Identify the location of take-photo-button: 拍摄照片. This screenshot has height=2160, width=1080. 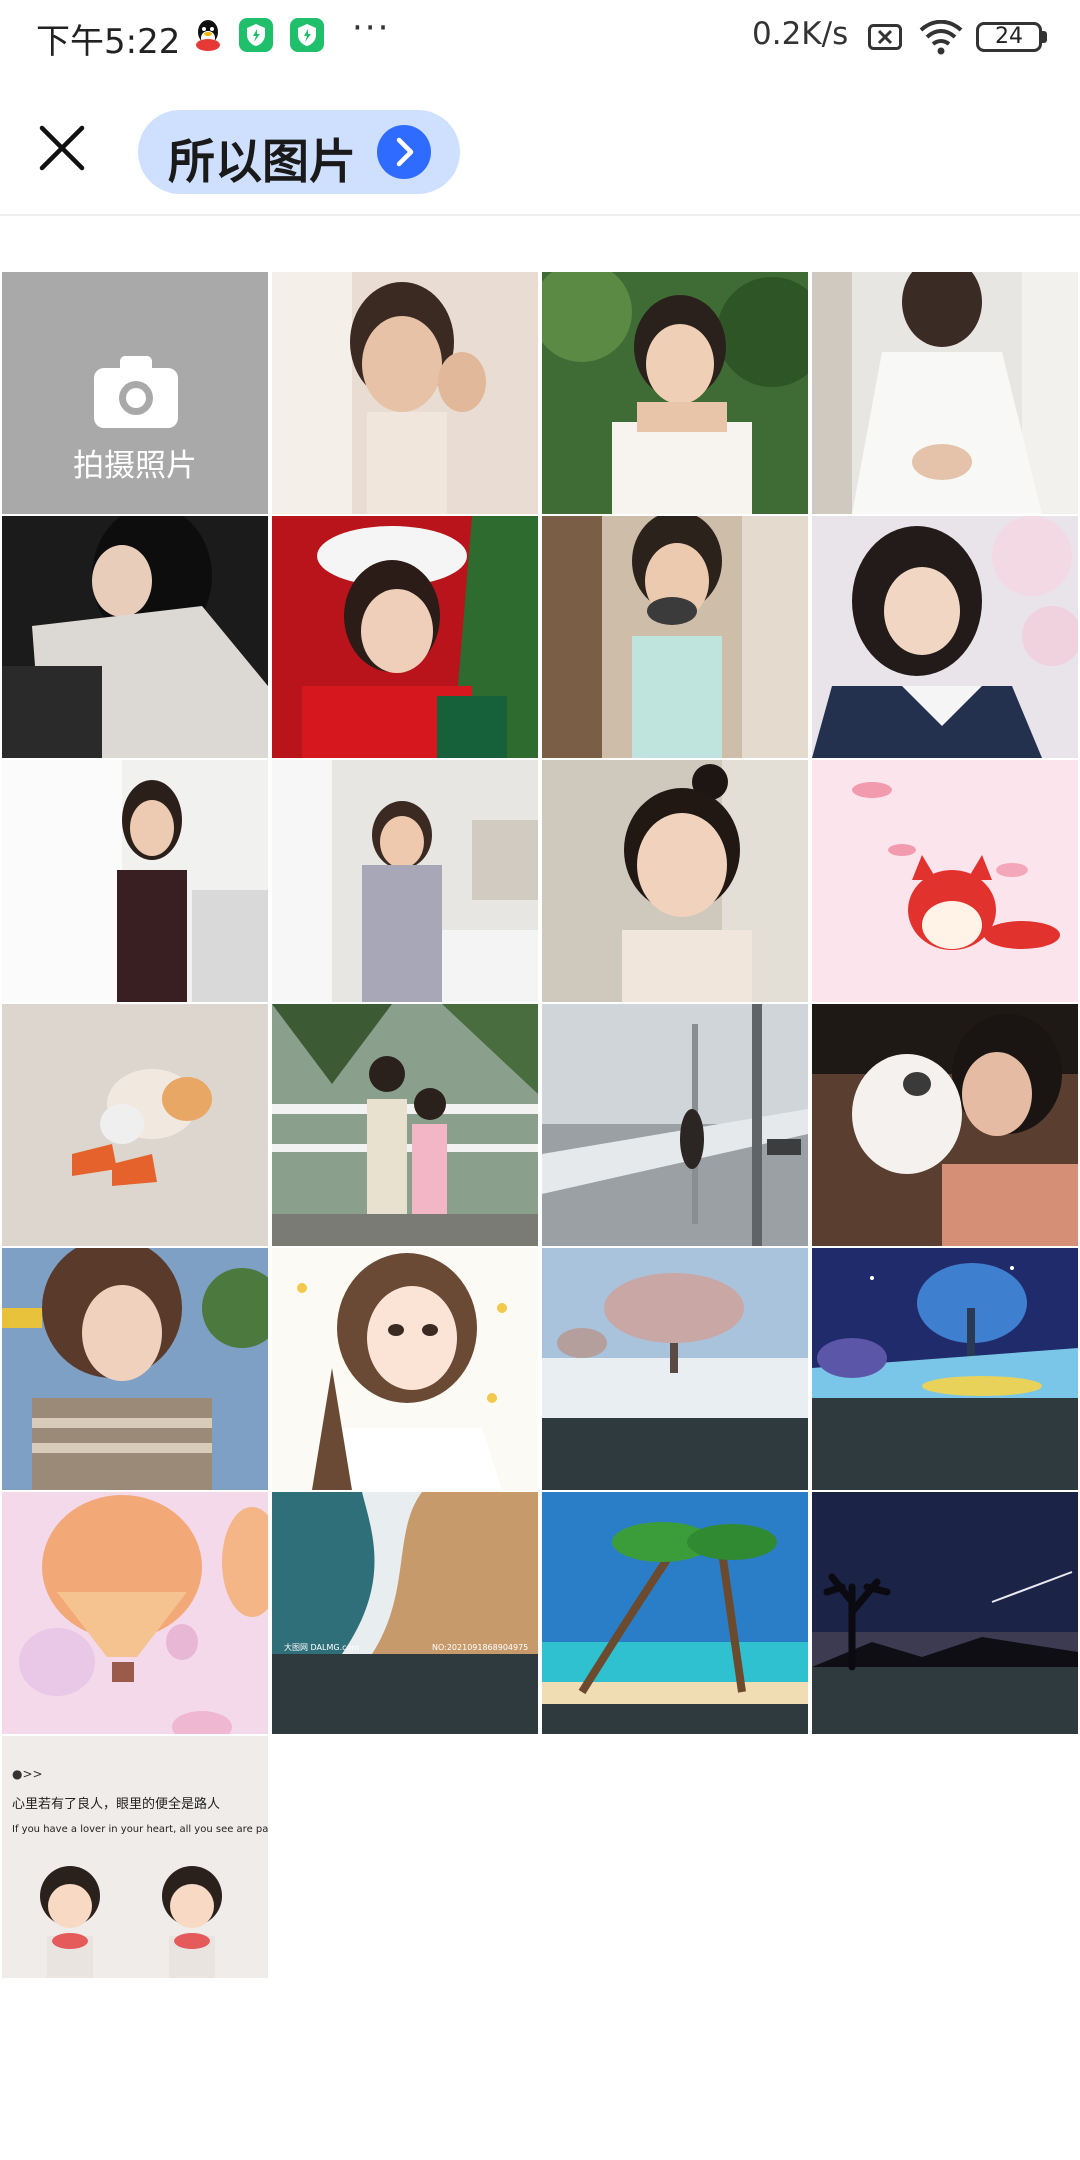
(135, 393).